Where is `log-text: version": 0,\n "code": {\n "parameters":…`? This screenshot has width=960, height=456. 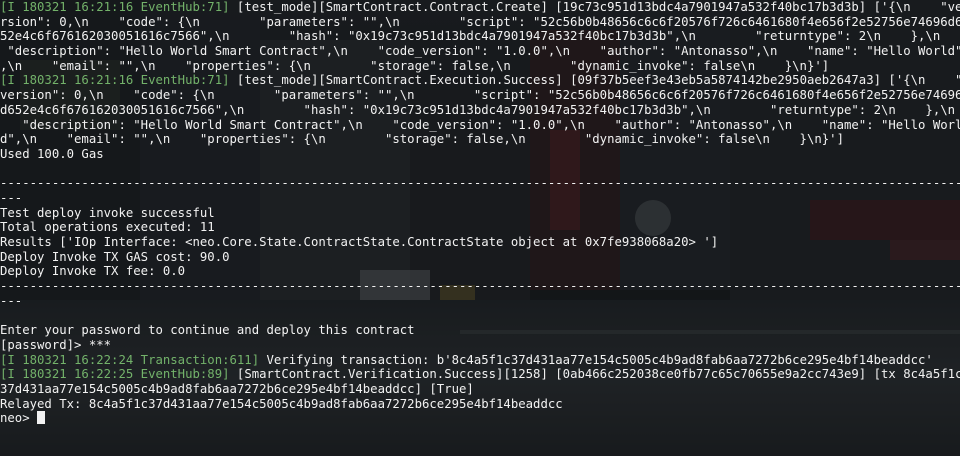
log-text: version": 0,\n "code": {\n "parameters":… is located at coordinates (480, 95).